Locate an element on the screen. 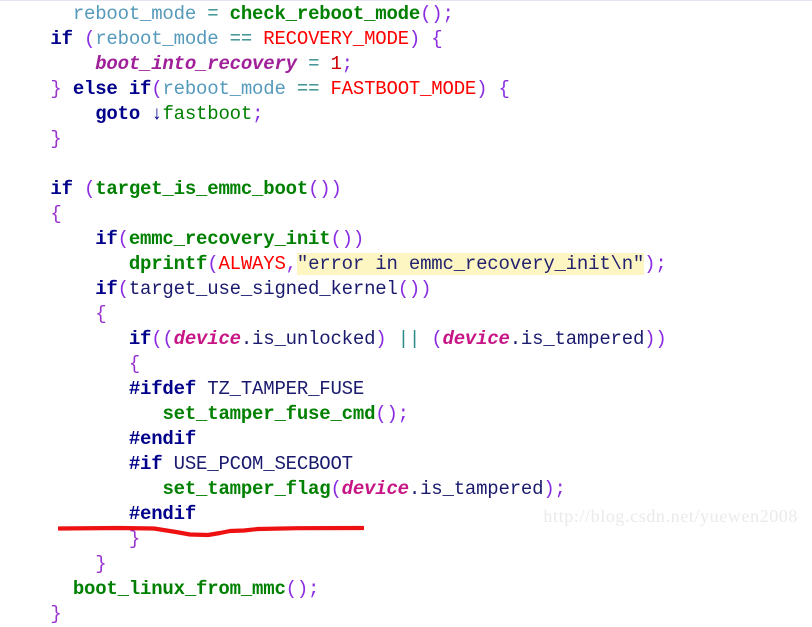 The image size is (812, 627). code-token: )) is located at coordinates (655, 339).